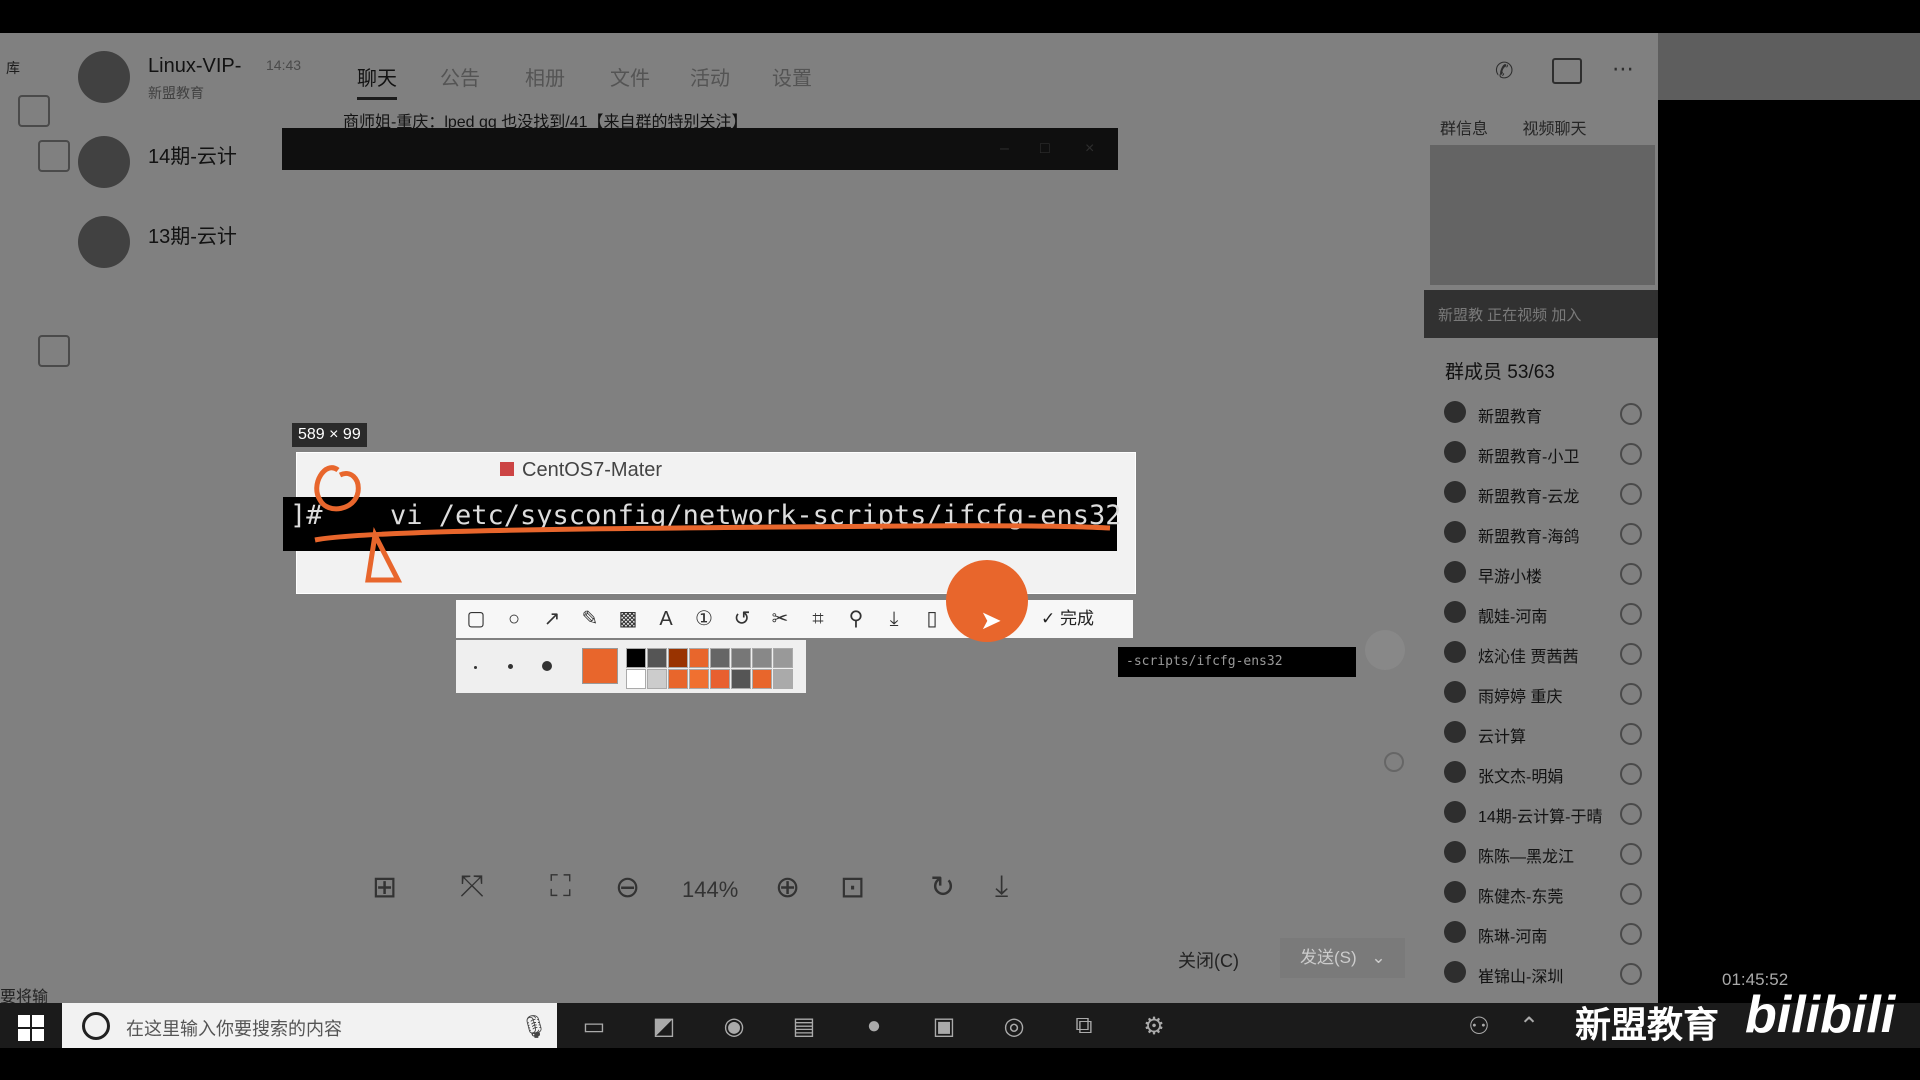 Image resolution: width=1920 pixels, height=1080 pixels. Describe the element at coordinates (1623, 69) in the screenshot. I see `more-icon: ⋯` at that location.